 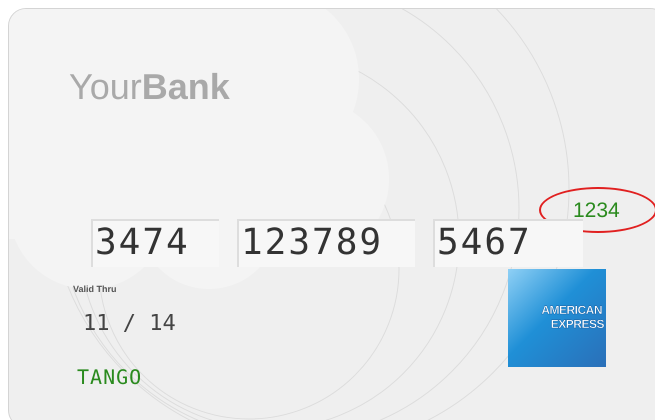 What do you see at coordinates (129, 324) in the screenshot?
I see `expiry-date: 11 / 14` at bounding box center [129, 324].